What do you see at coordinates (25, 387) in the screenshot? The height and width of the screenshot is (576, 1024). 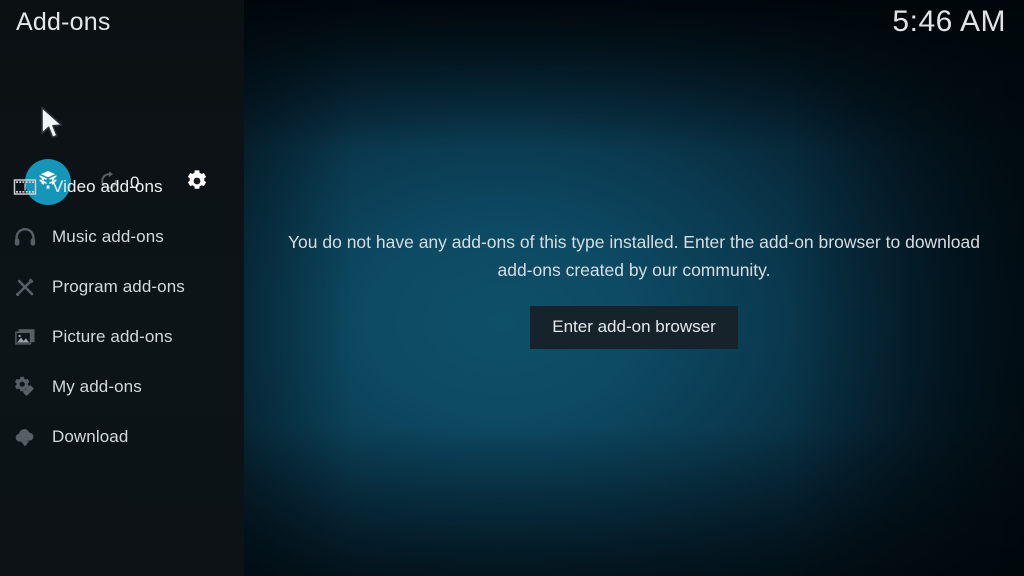 I see `gear-puzzle-icon` at bounding box center [25, 387].